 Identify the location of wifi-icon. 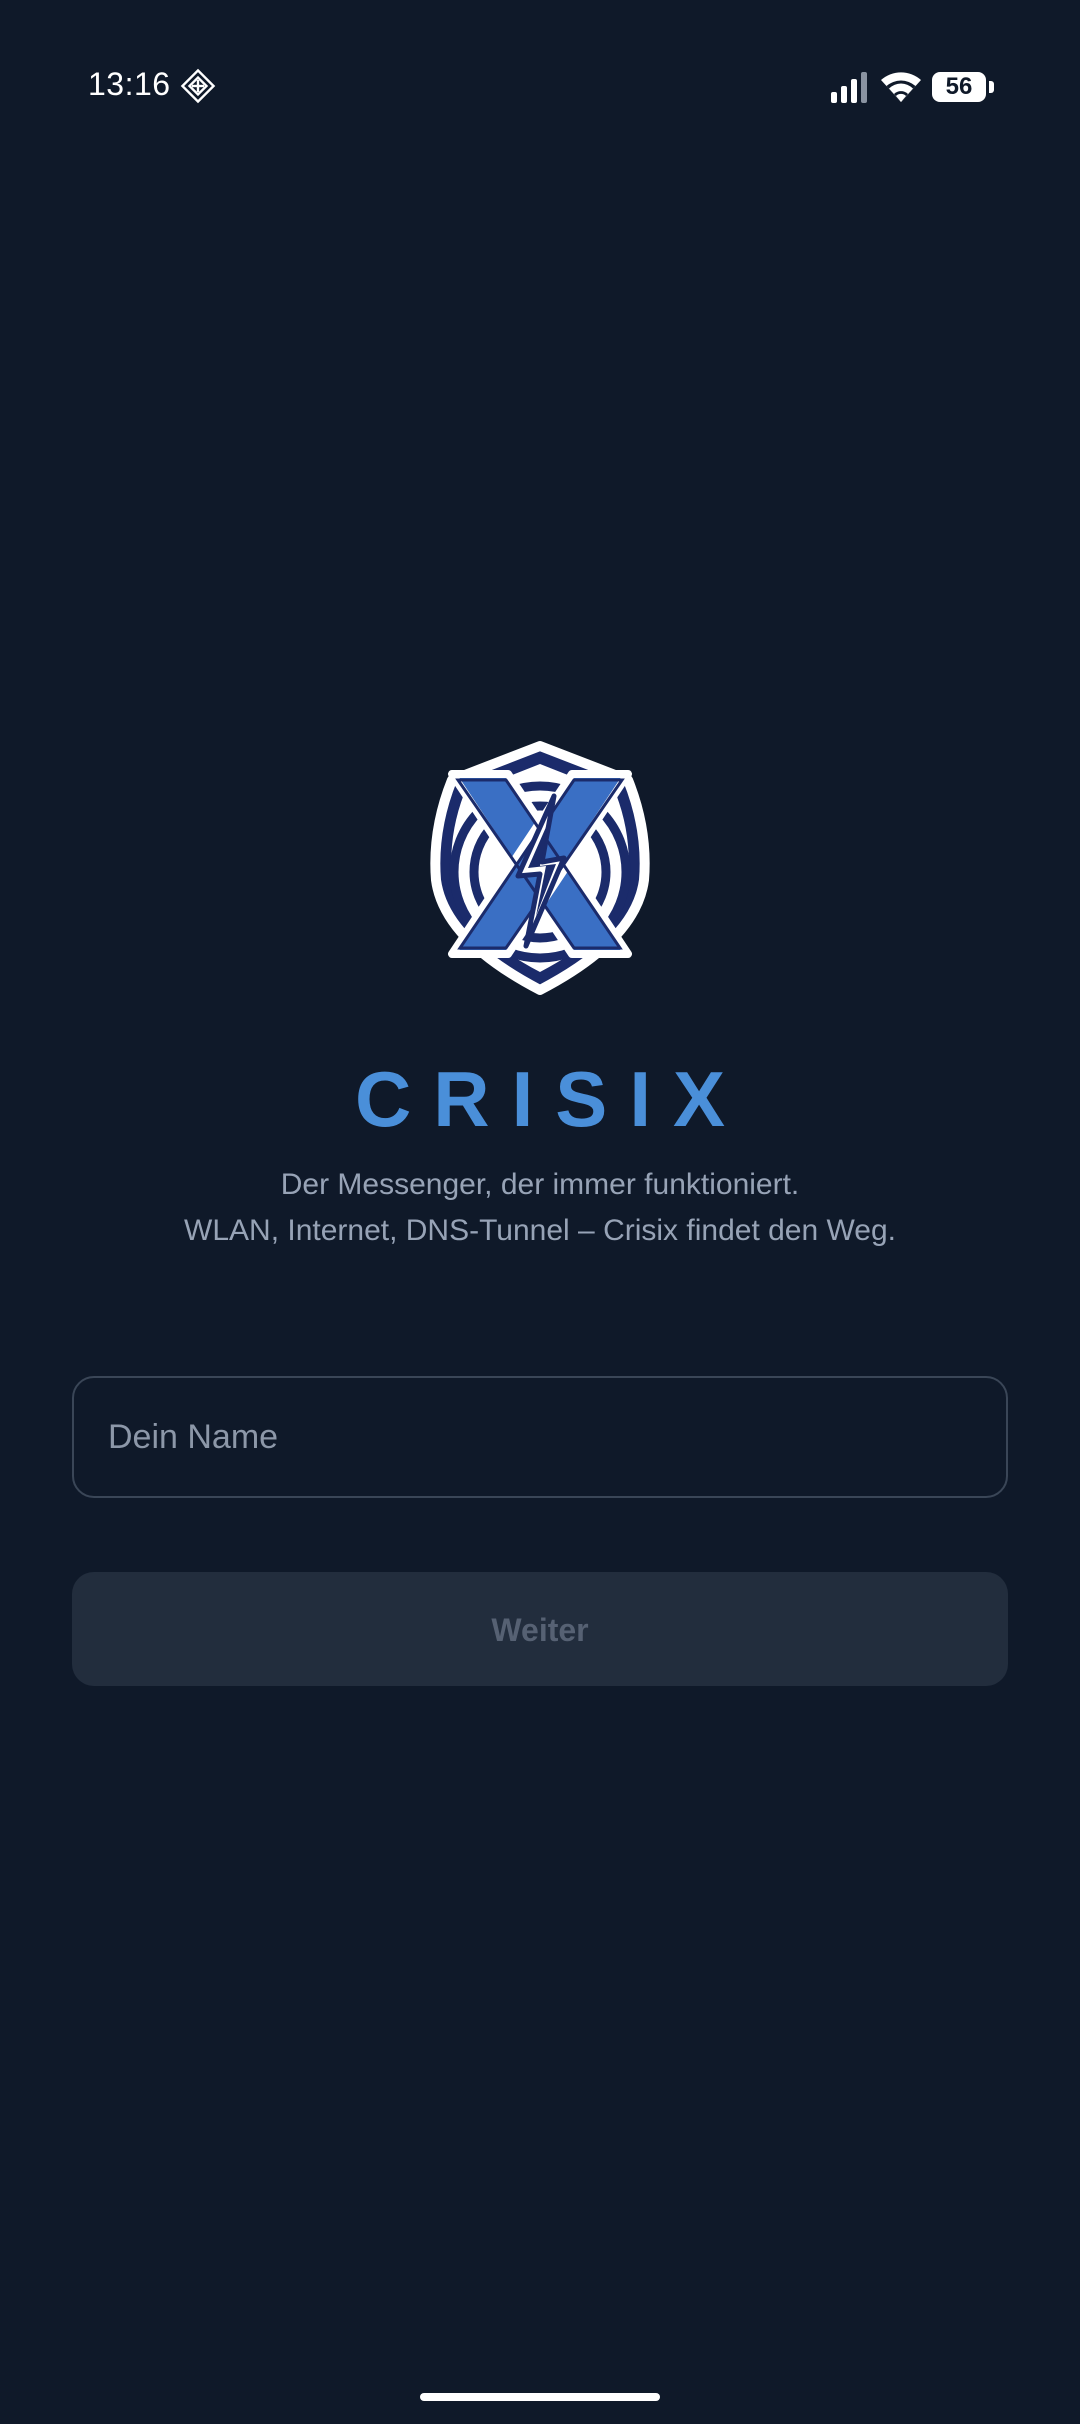
(901, 87).